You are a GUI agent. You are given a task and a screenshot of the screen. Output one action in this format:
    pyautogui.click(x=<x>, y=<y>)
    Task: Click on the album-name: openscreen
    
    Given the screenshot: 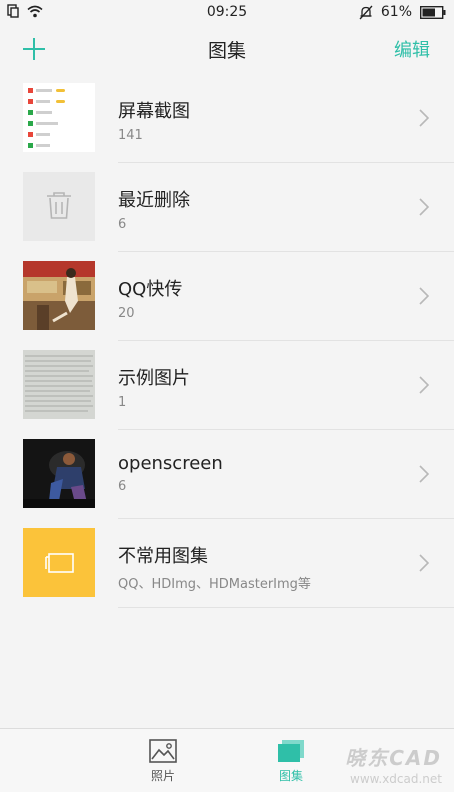 What is the action you would take?
    pyautogui.click(x=170, y=463)
    